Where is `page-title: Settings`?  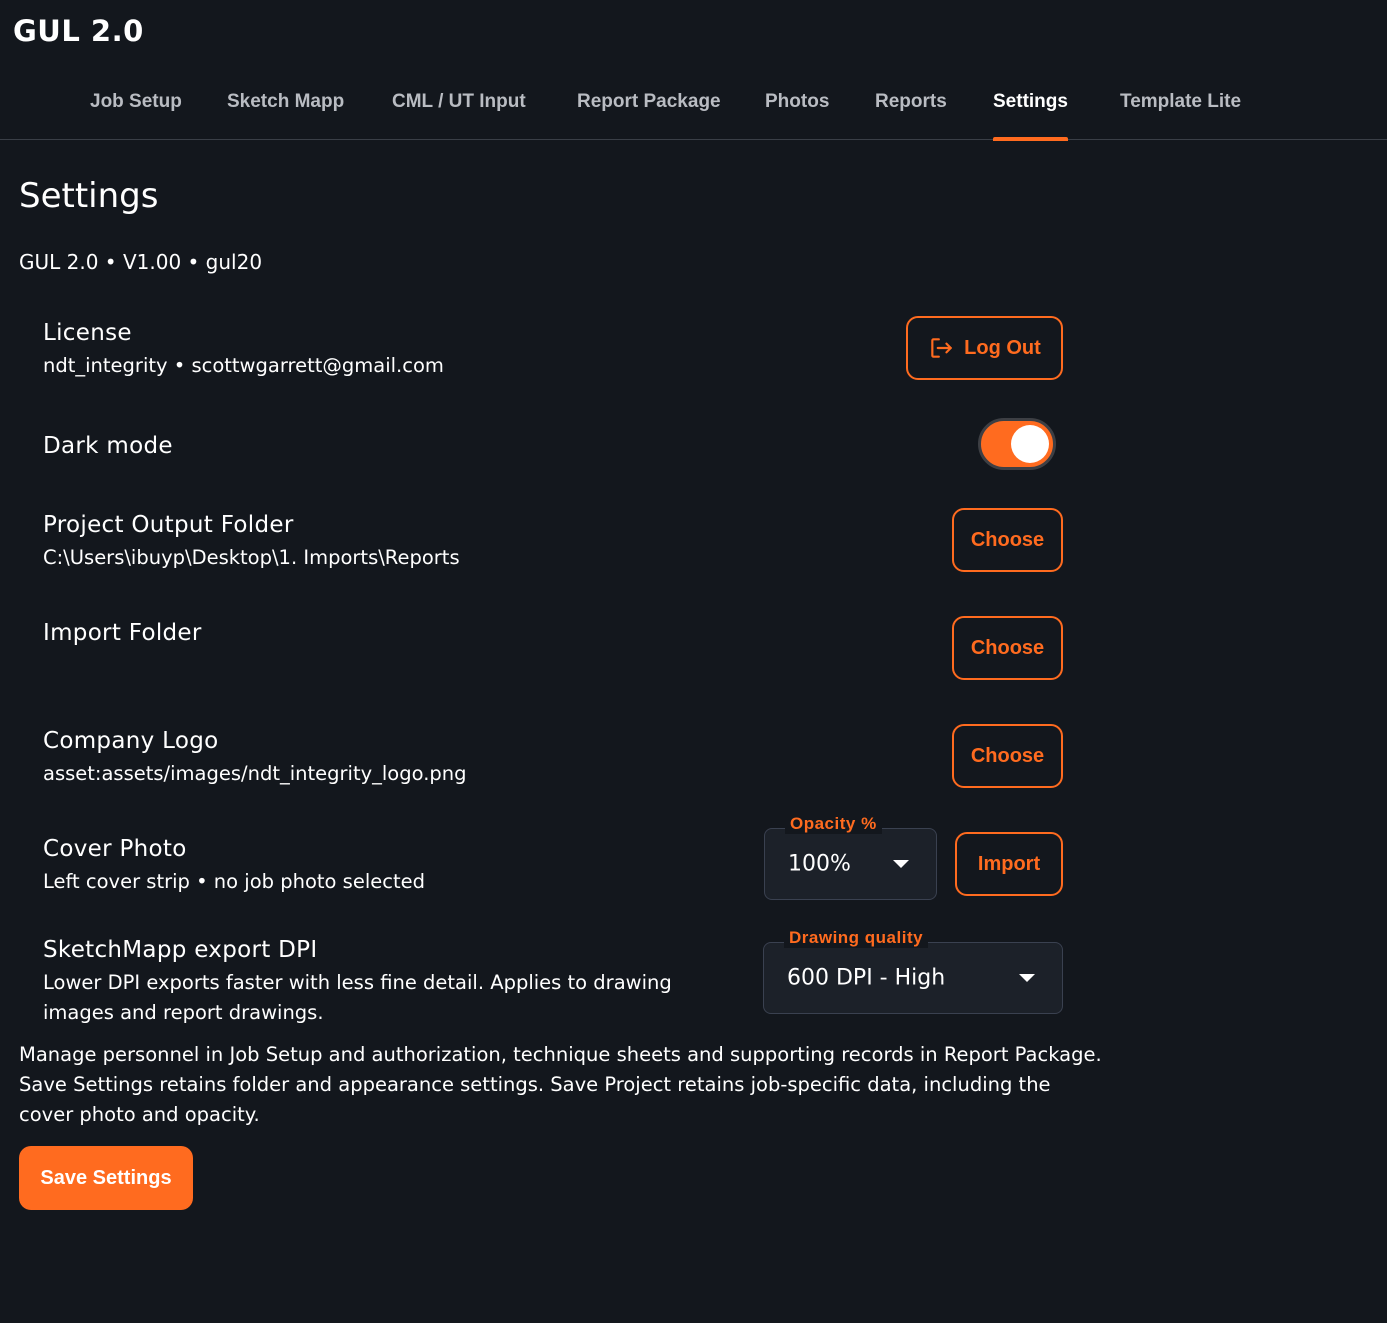 page-title: Settings is located at coordinates (89, 196).